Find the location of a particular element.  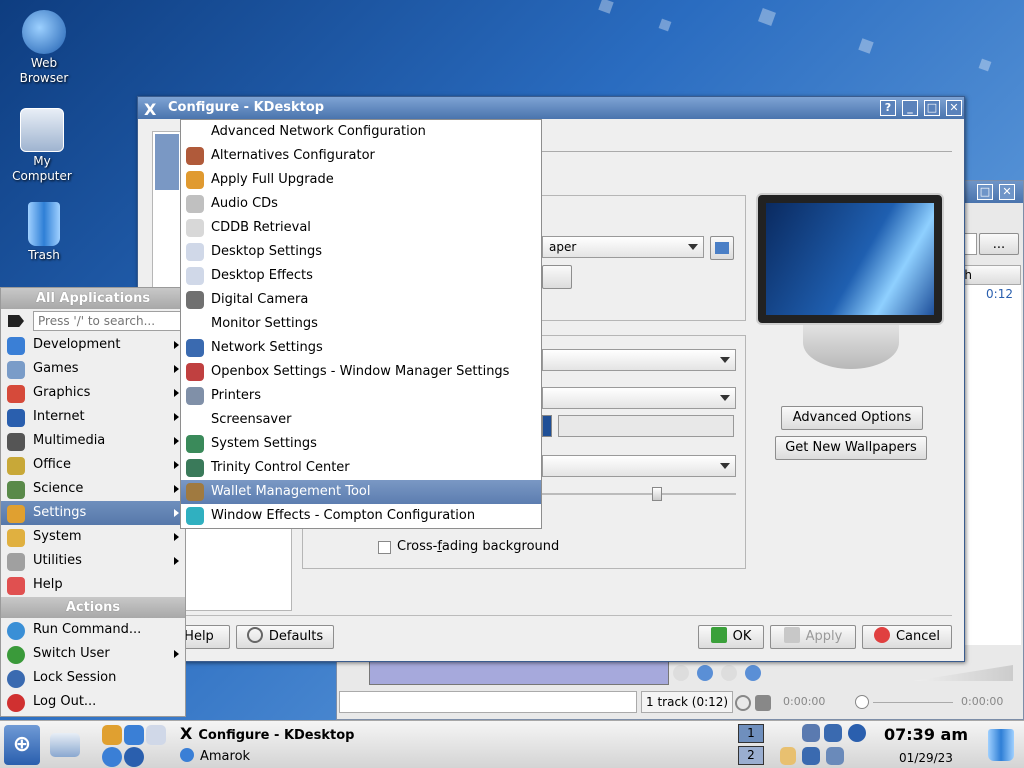

klipper-icon is located at coordinates (788, 756).